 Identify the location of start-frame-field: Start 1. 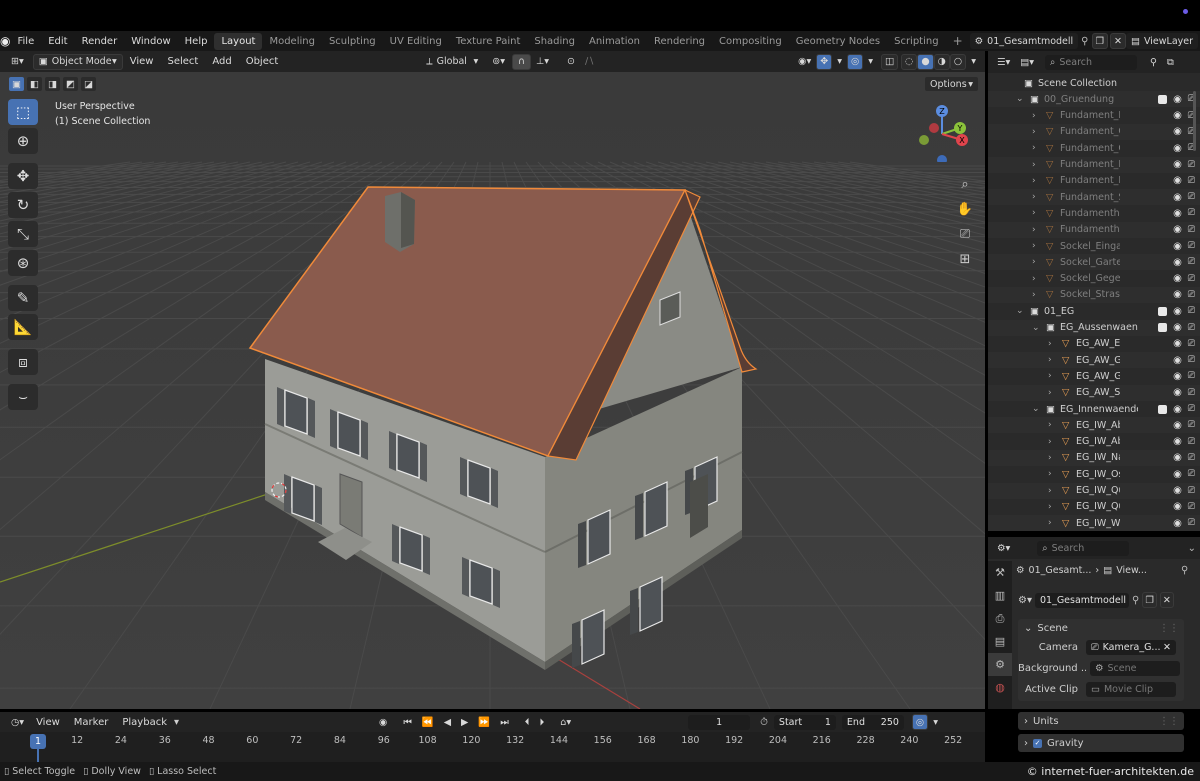
(804, 722).